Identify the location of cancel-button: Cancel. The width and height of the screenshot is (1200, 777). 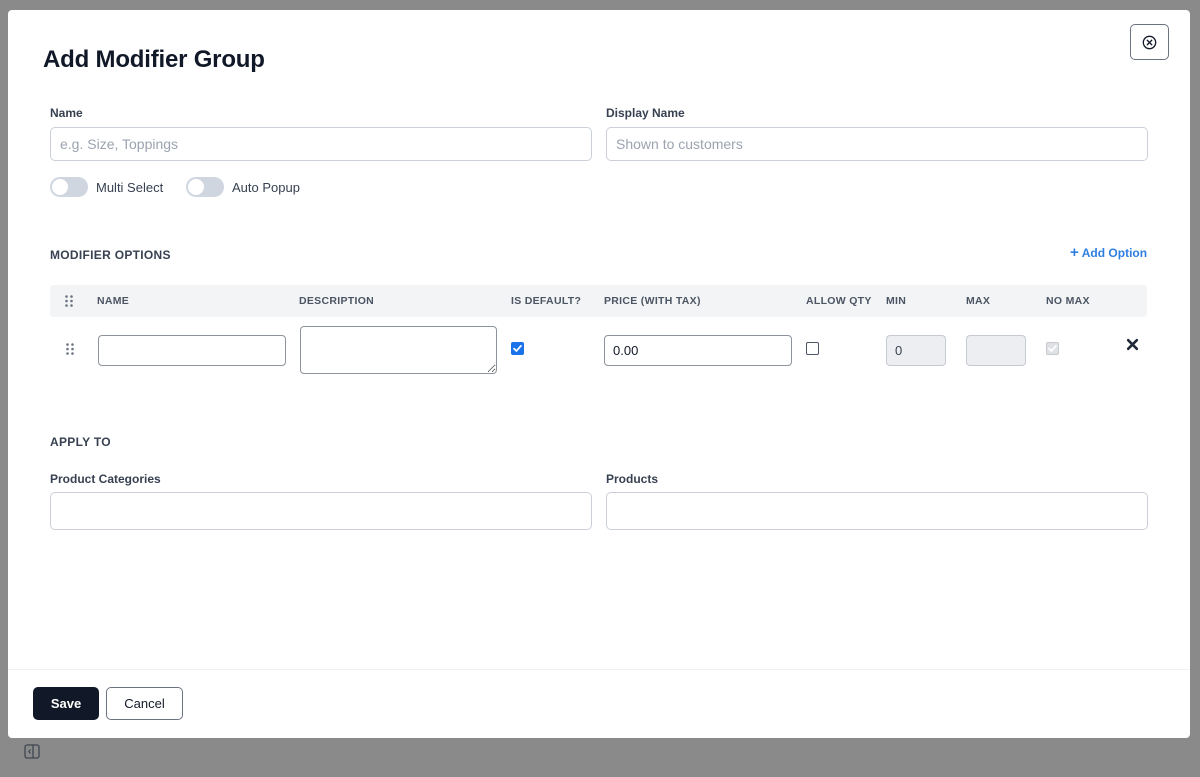
(144, 703).